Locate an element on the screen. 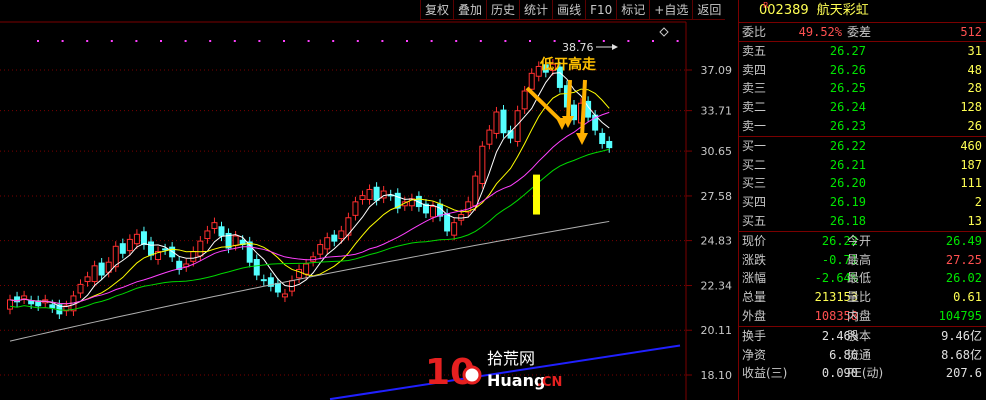 This screenshot has height=400, width=986. price-label: 37.09 is located at coordinates (717, 70).